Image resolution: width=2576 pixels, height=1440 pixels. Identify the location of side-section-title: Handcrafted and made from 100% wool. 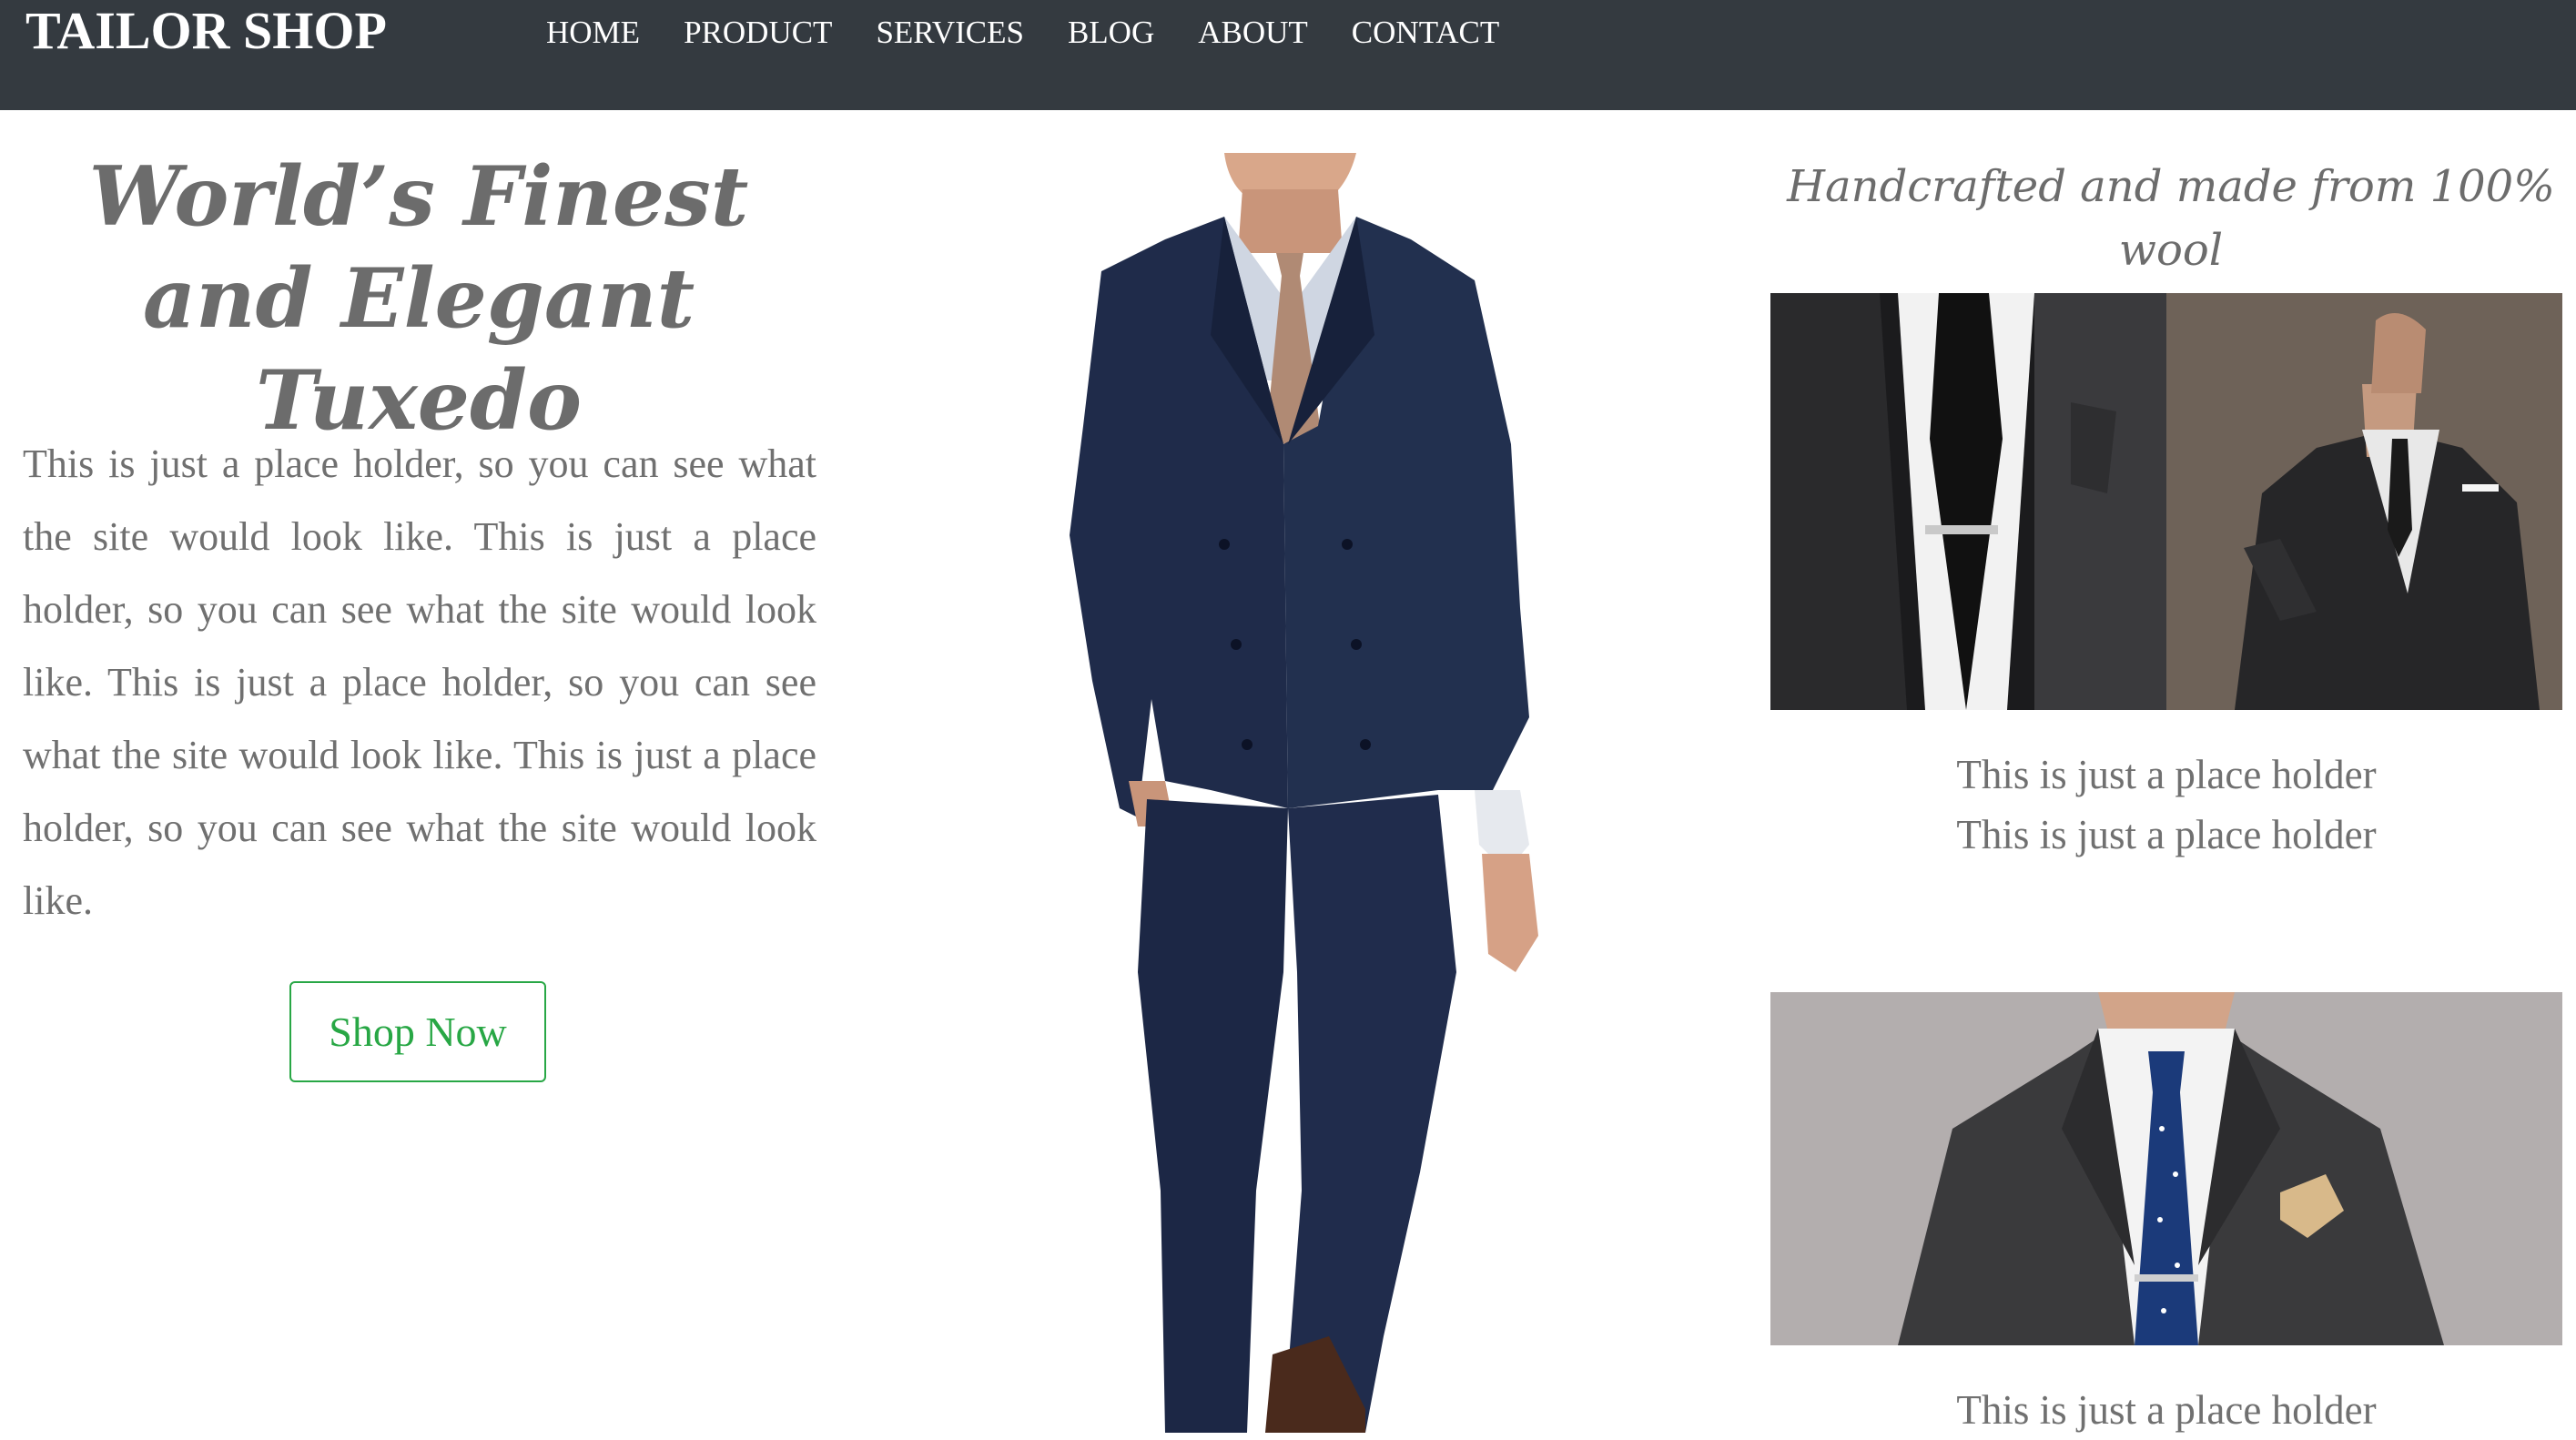
(2171, 219).